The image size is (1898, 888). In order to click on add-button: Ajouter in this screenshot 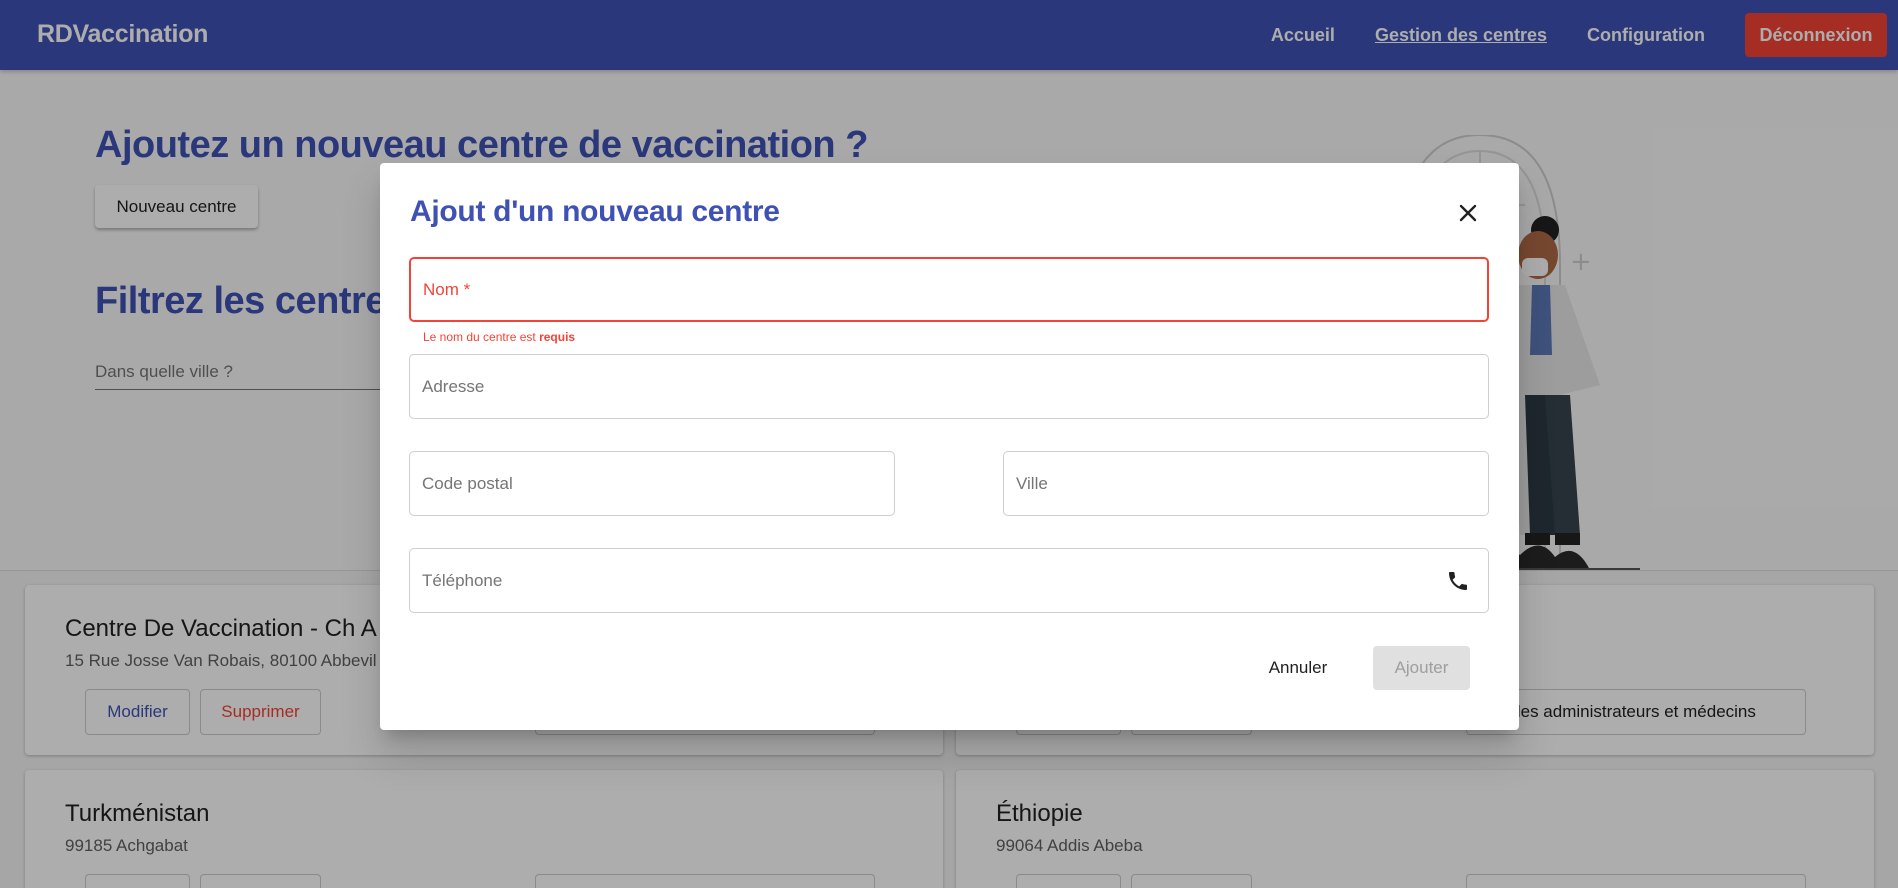, I will do `click(1421, 668)`.